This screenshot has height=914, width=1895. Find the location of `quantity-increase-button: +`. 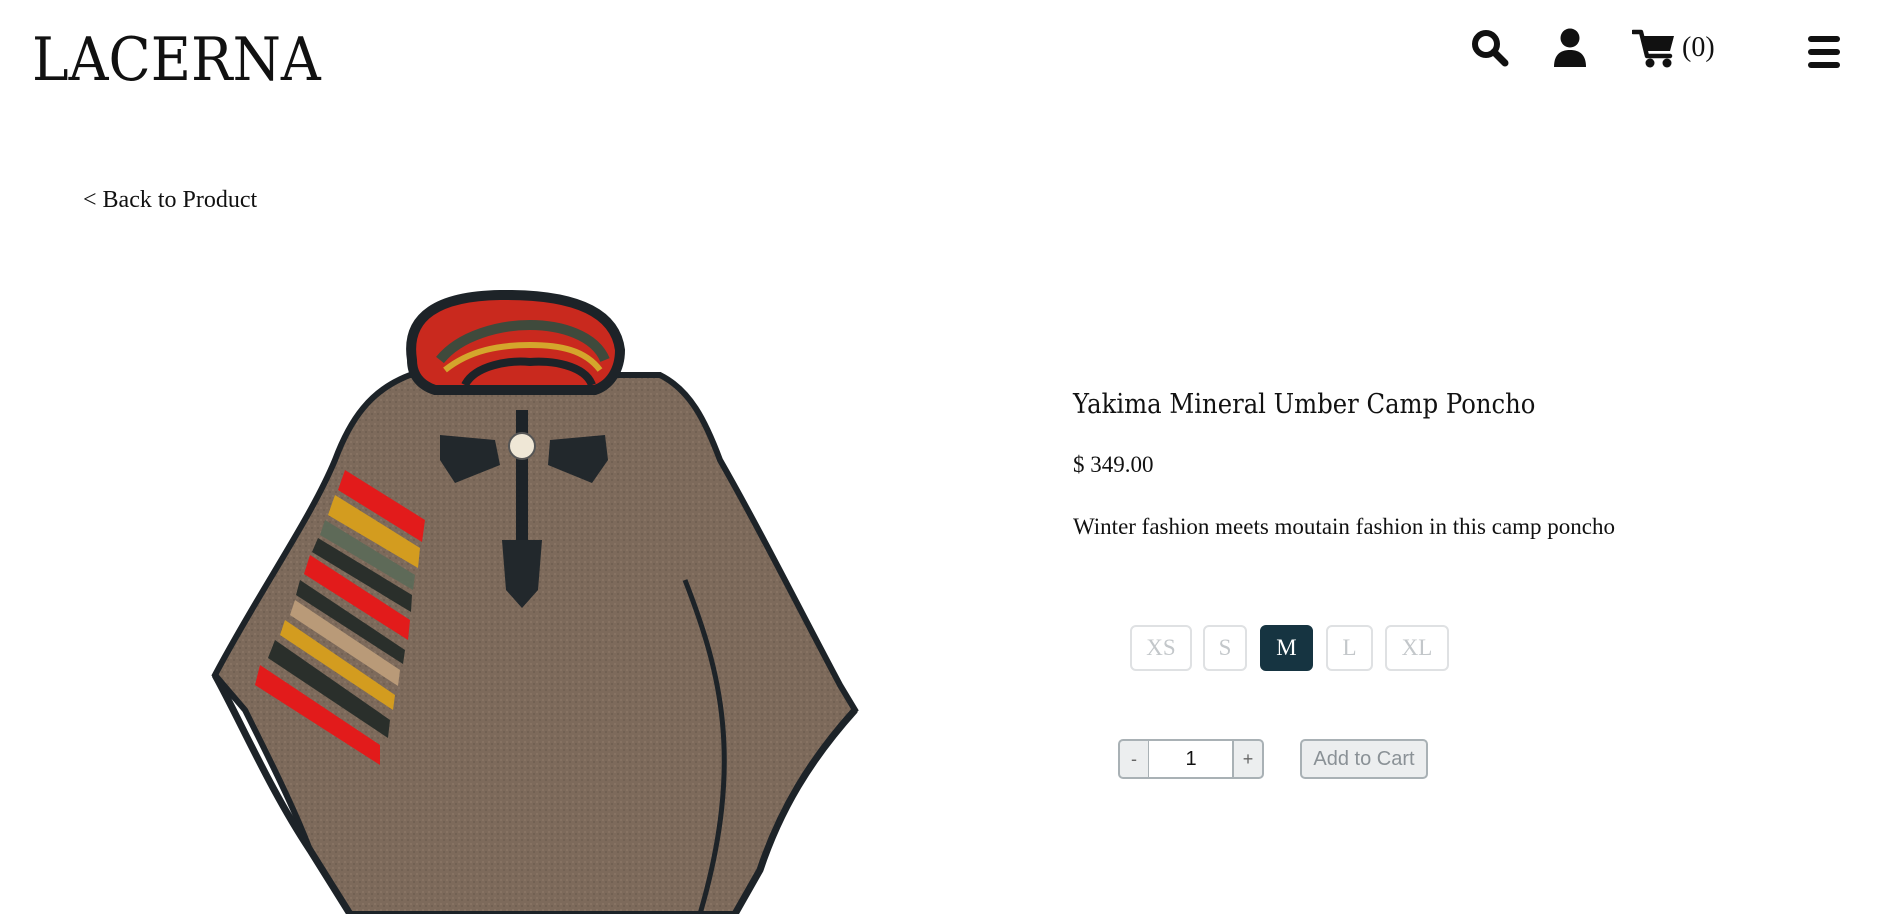

quantity-increase-button: + is located at coordinates (1248, 759).